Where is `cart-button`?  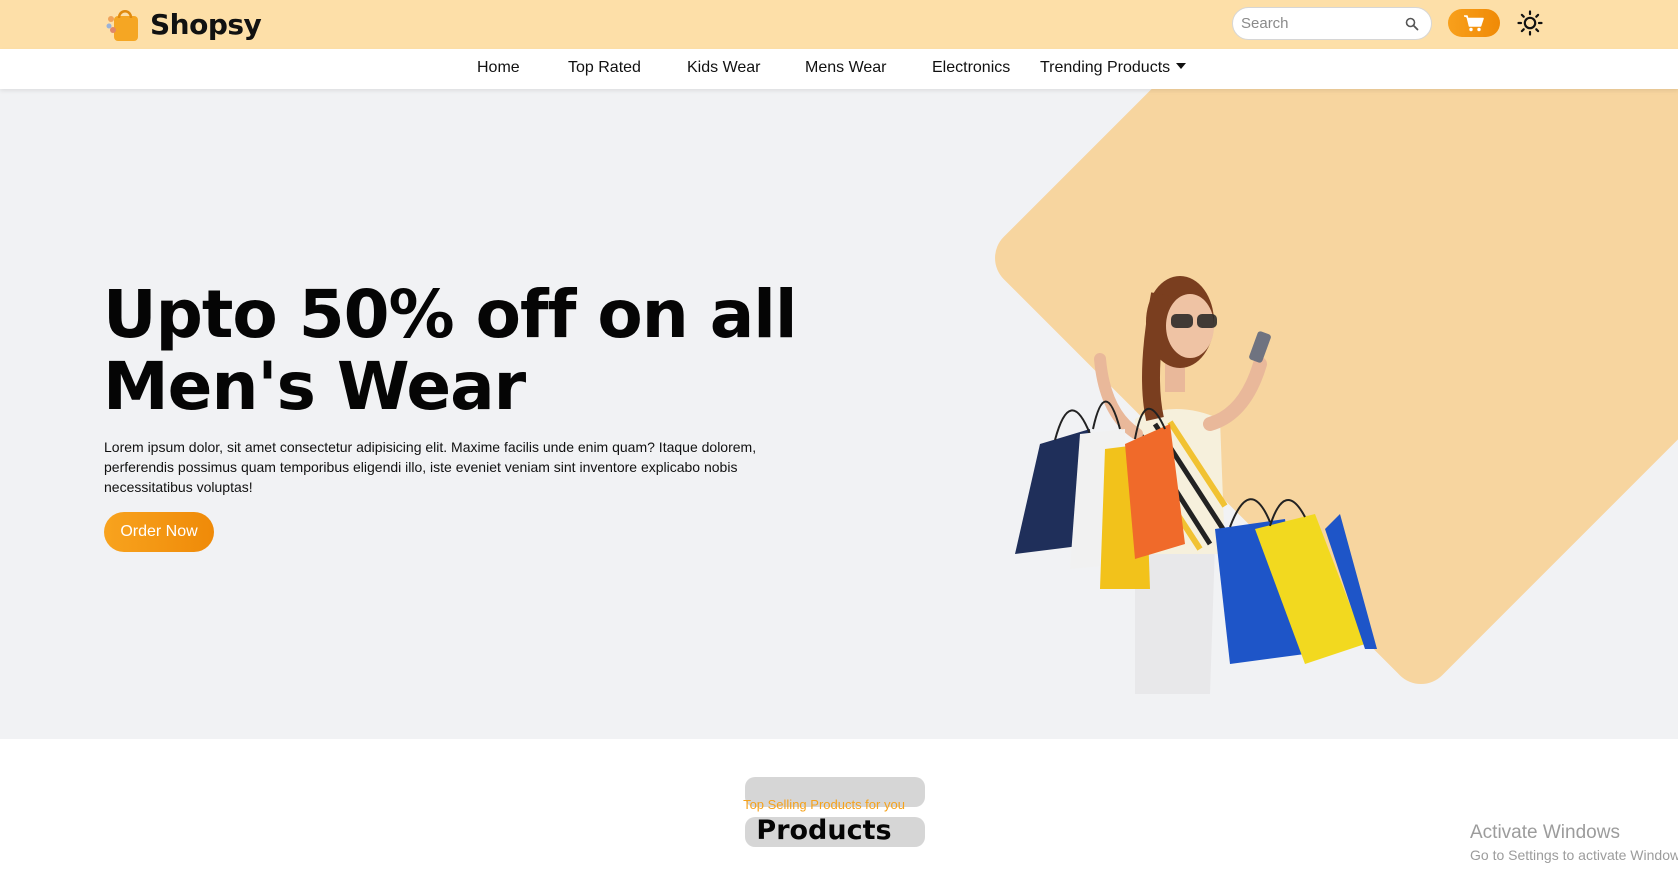 cart-button is located at coordinates (1474, 23).